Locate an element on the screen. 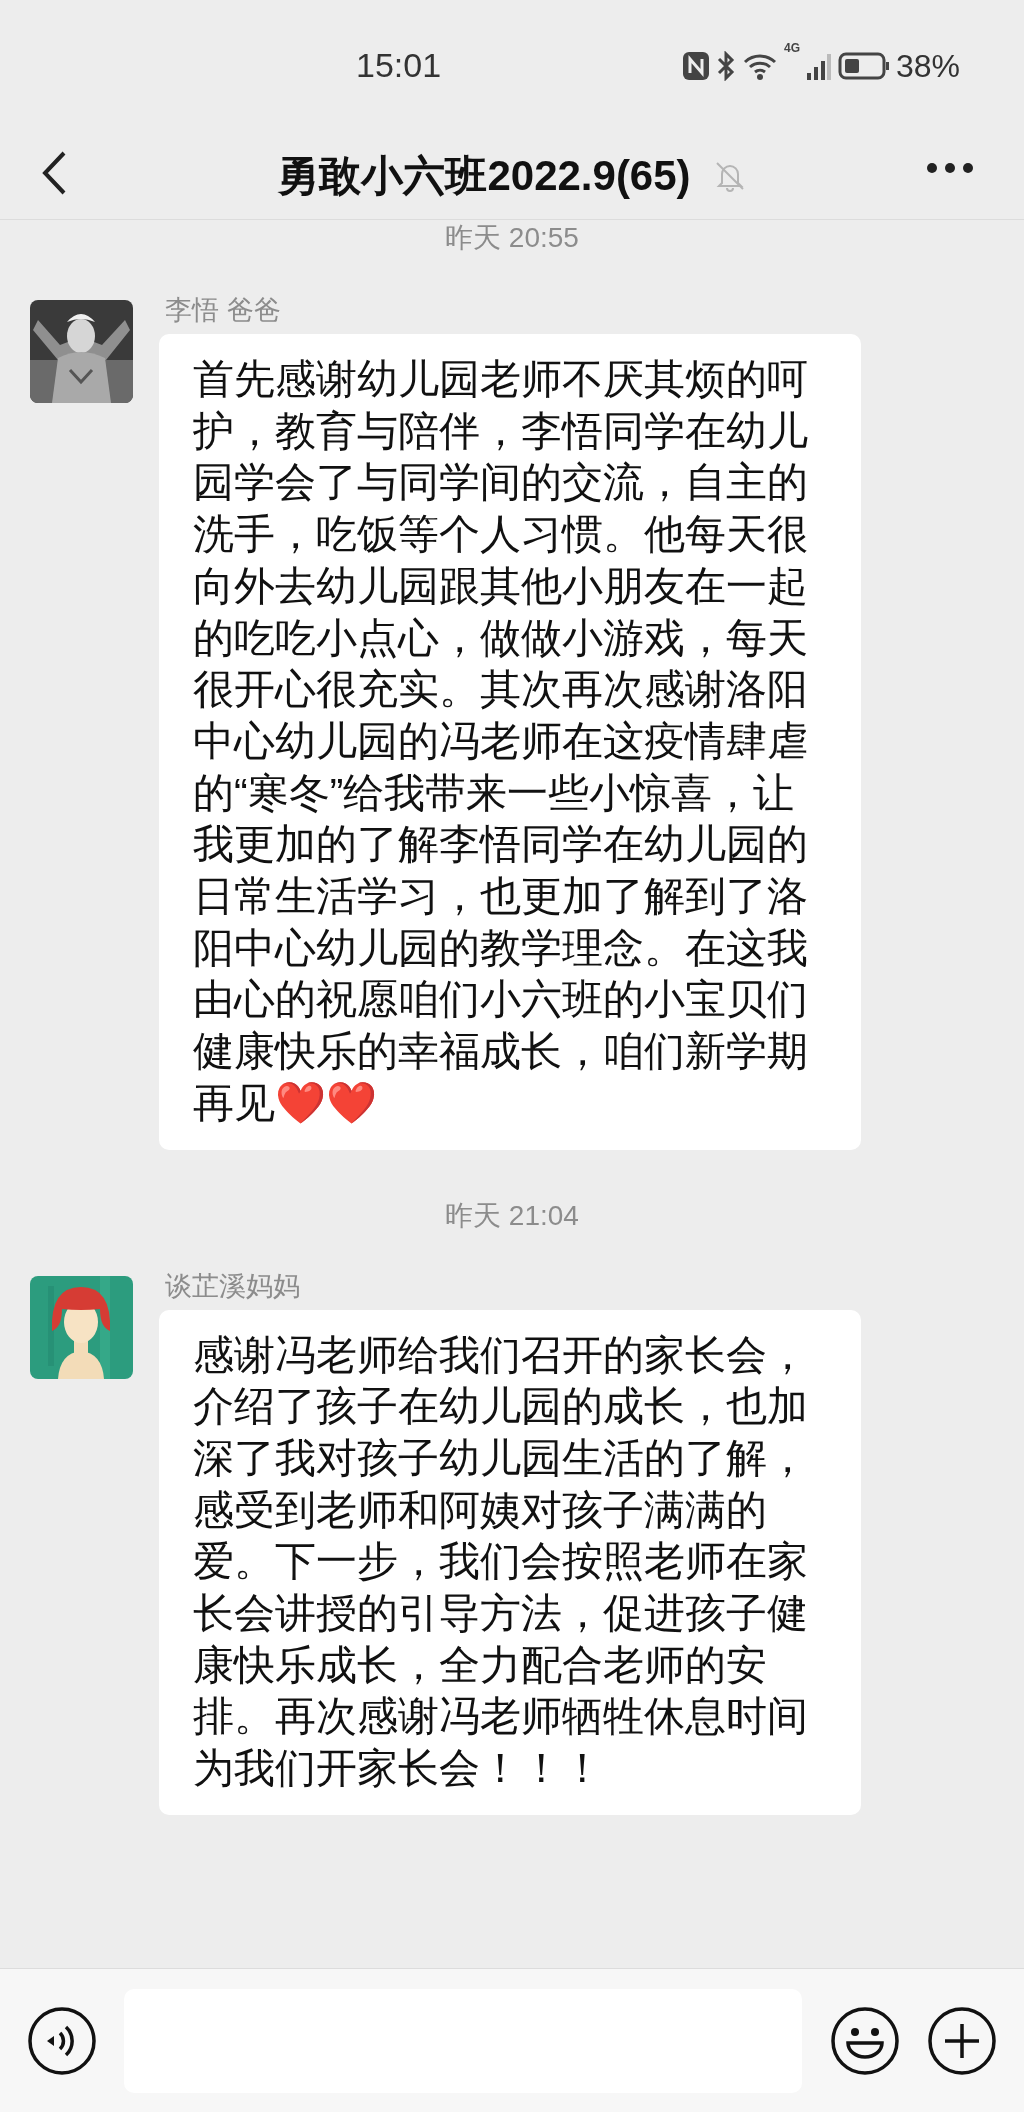 This screenshot has height=2112, width=1024. sender-name: 谈芷溪妈妈 is located at coordinates (233, 1286).